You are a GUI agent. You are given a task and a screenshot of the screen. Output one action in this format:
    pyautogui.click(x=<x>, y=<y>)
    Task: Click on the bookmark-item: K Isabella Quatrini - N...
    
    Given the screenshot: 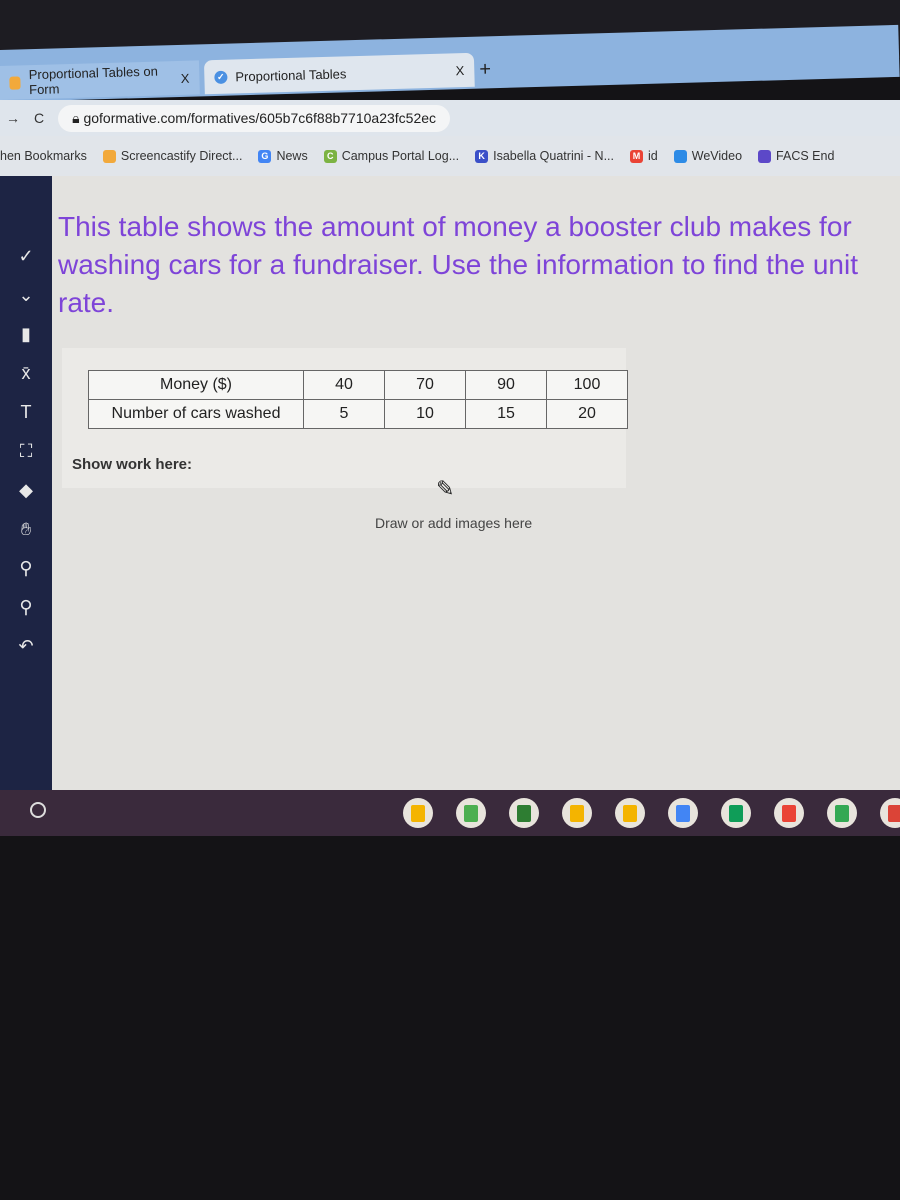 What is the action you would take?
    pyautogui.click(x=544, y=156)
    